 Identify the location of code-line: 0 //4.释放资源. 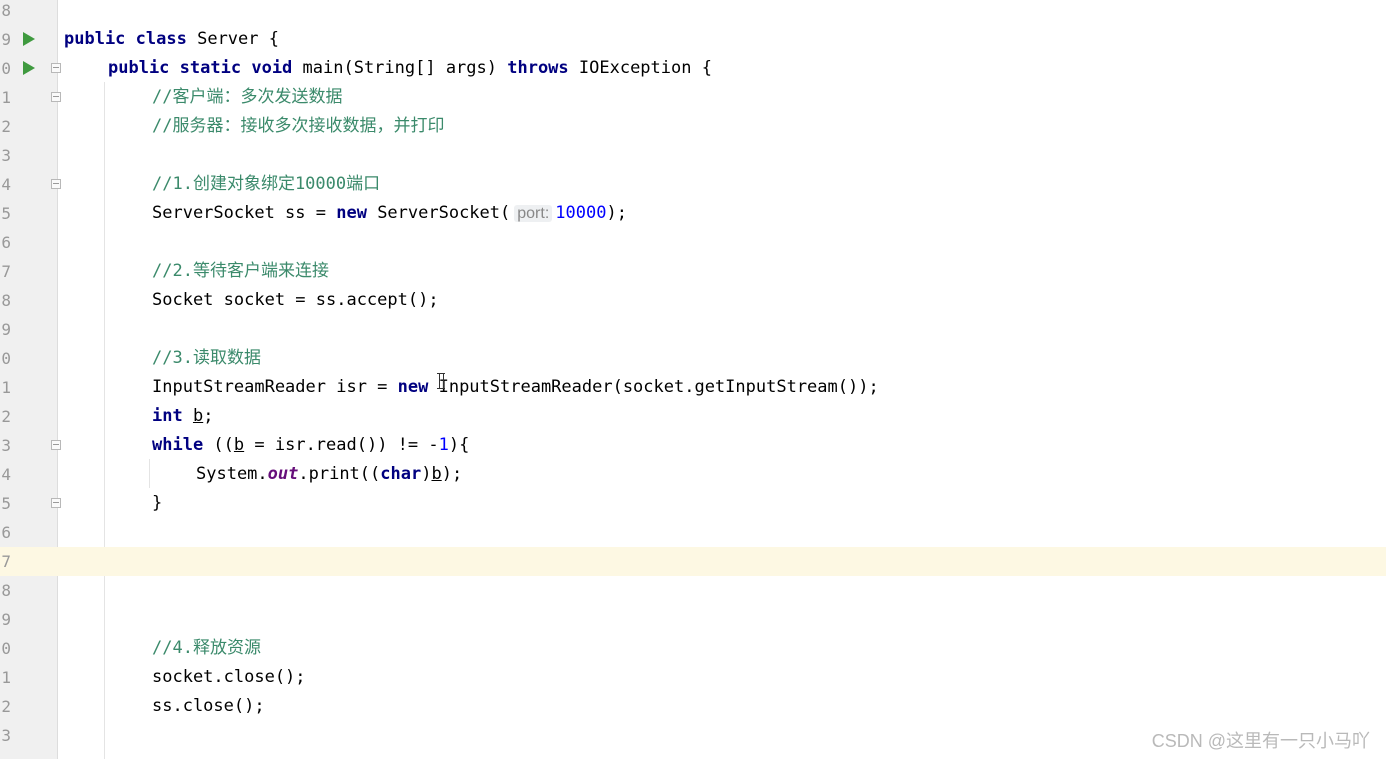
(693, 648).